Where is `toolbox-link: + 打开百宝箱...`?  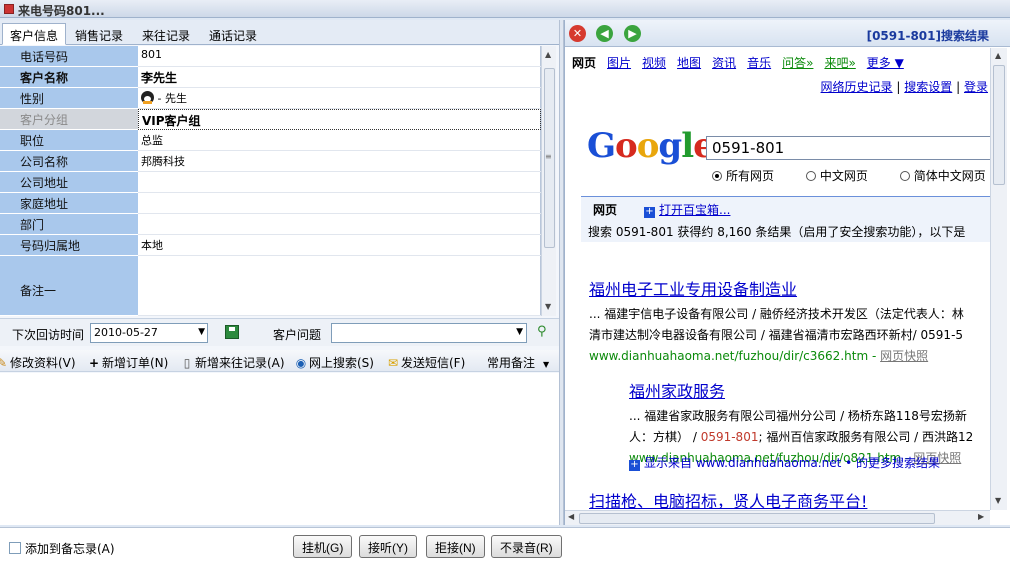 toolbox-link: + 打开百宝箱... is located at coordinates (687, 209).